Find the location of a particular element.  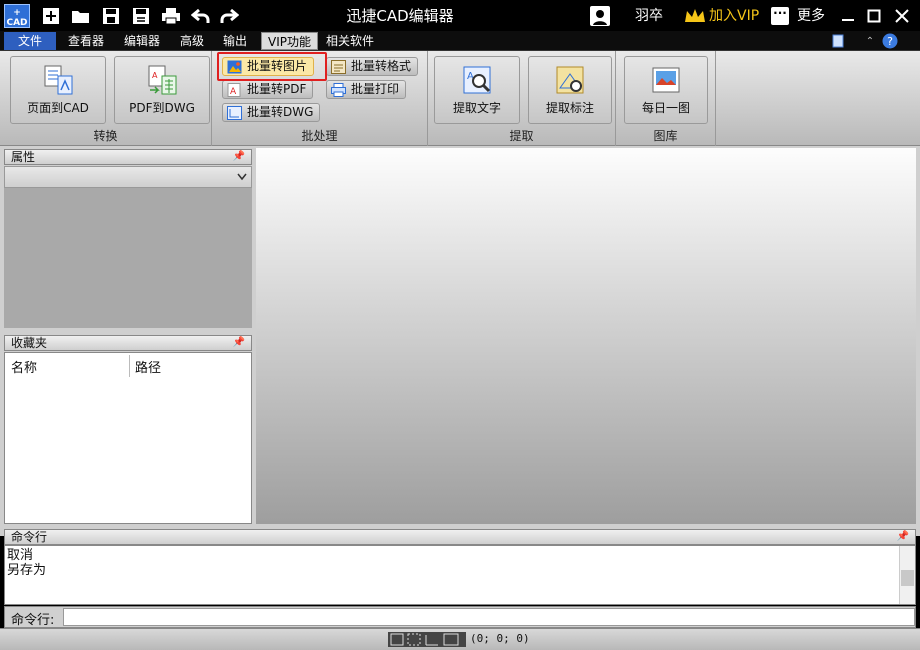

group-extract: A 提取文字 提取标注 提取 is located at coordinates (522, 98).